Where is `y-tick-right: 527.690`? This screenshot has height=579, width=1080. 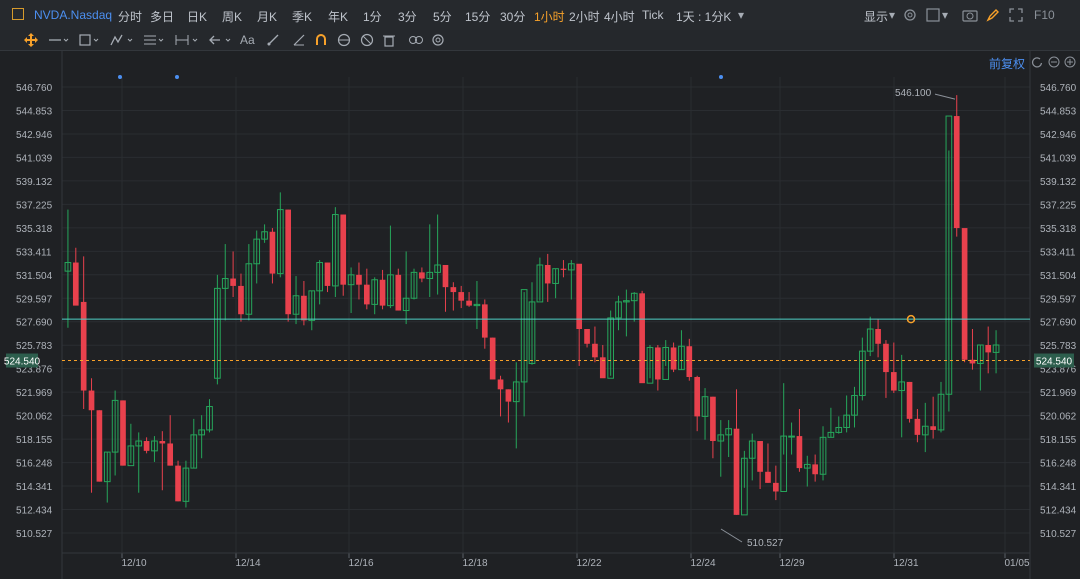
y-tick-right: 527.690 is located at coordinates (1058, 323).